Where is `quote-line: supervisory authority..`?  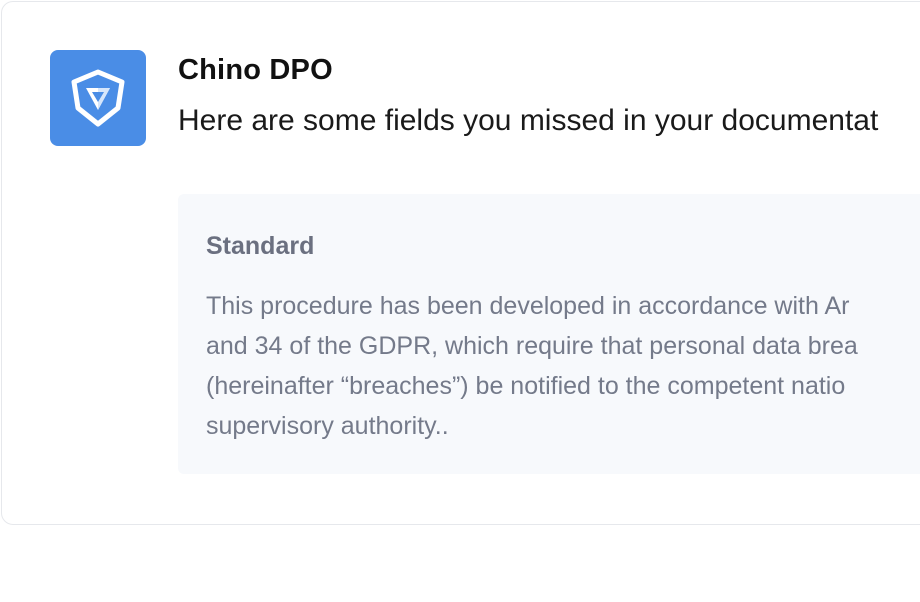 quote-line: supervisory authority.. is located at coordinates (327, 426).